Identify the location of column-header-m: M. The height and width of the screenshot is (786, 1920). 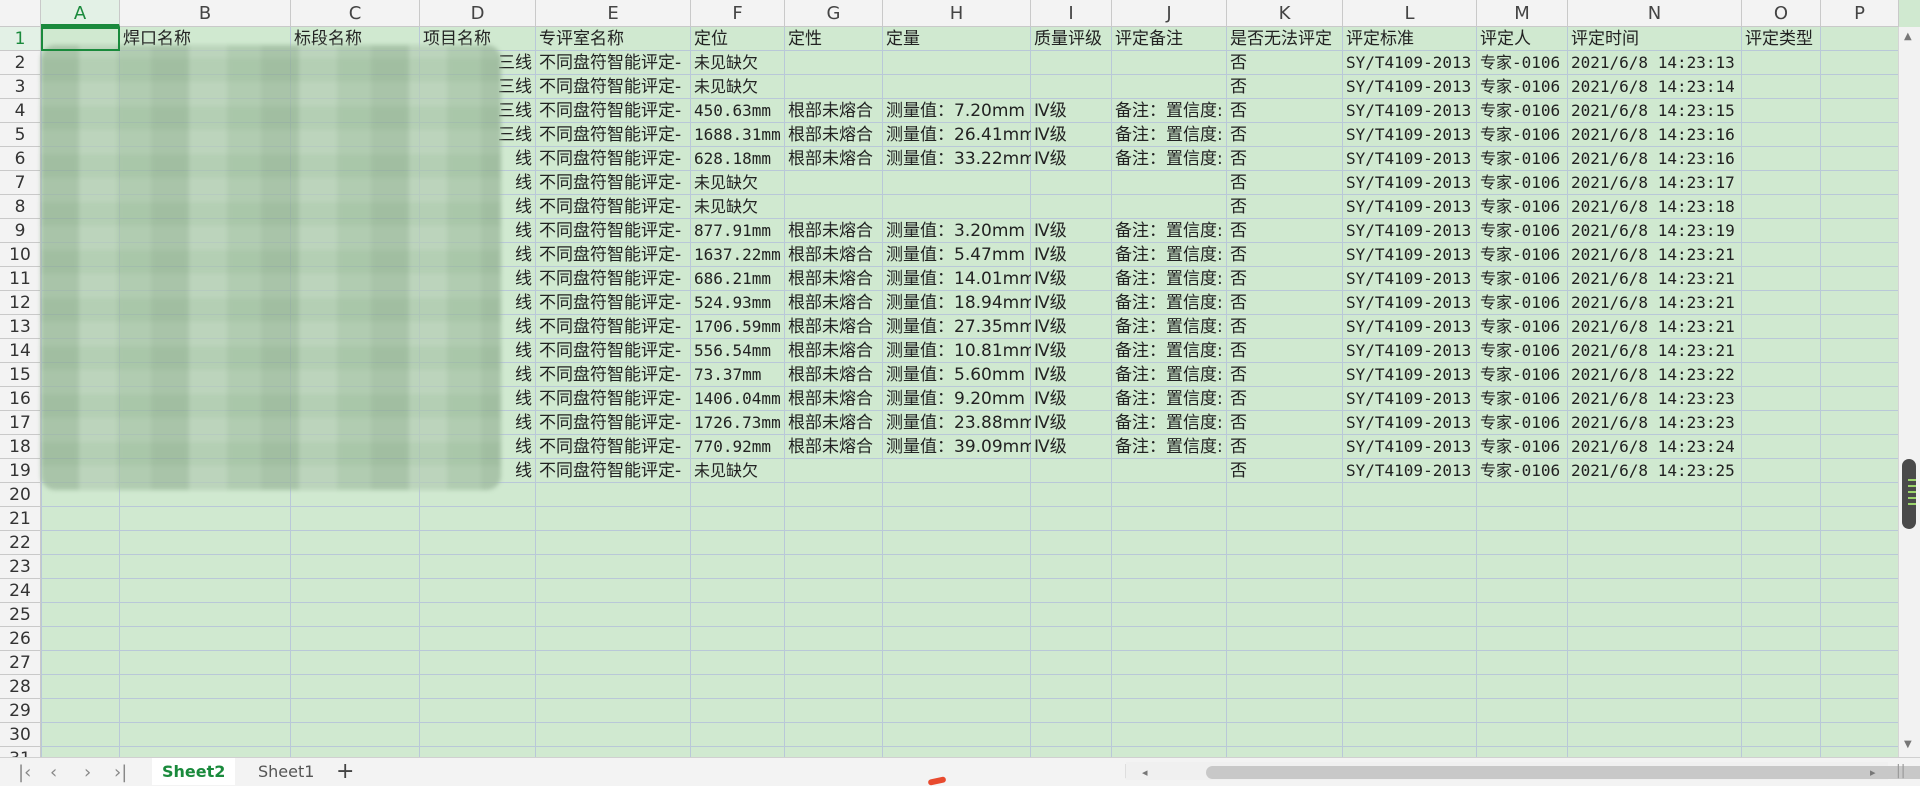
(1522, 13).